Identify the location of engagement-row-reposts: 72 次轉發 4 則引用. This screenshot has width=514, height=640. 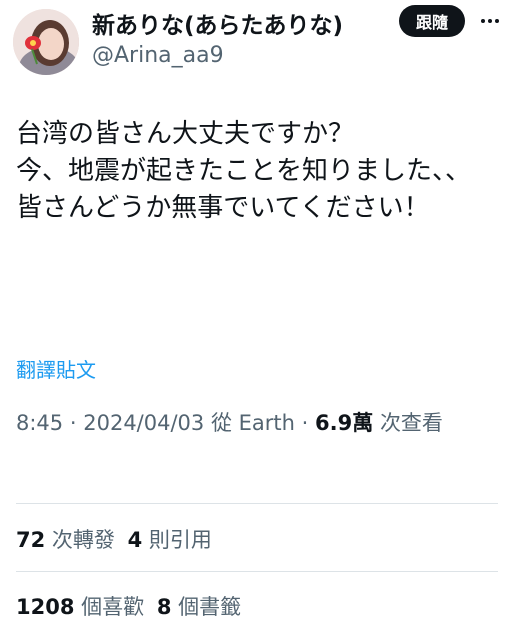
(114, 539).